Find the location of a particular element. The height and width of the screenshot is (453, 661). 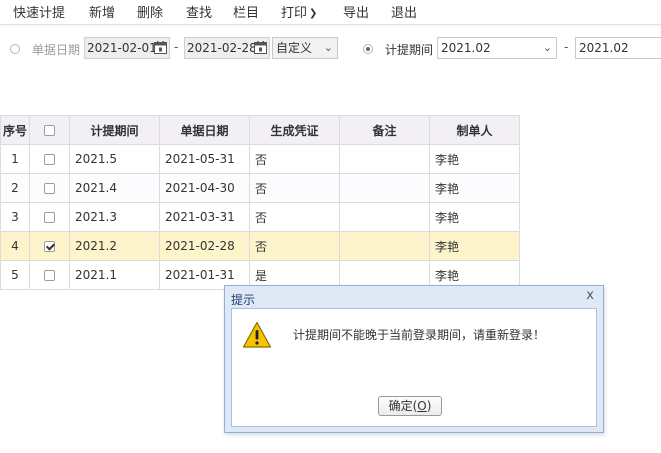

col-maker: 制单人 is located at coordinates (474, 130).